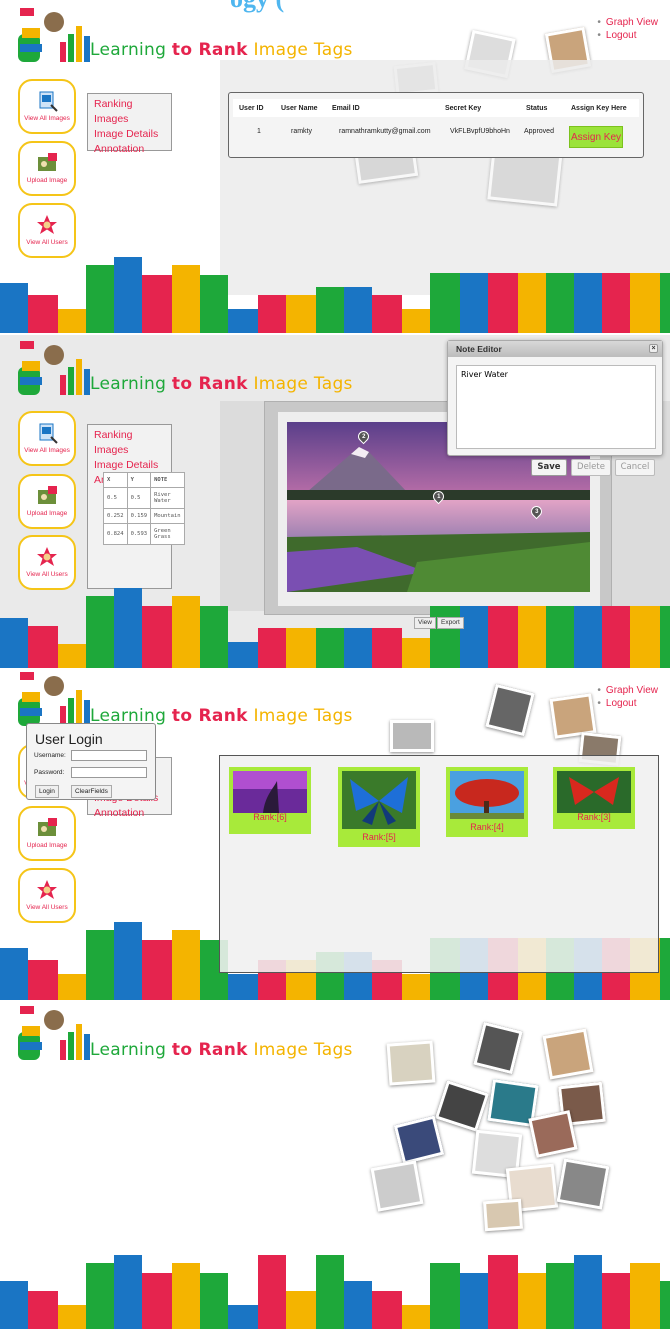  Describe the element at coordinates (556, 407) in the screenshot. I see `note-textarea: River Water` at that location.